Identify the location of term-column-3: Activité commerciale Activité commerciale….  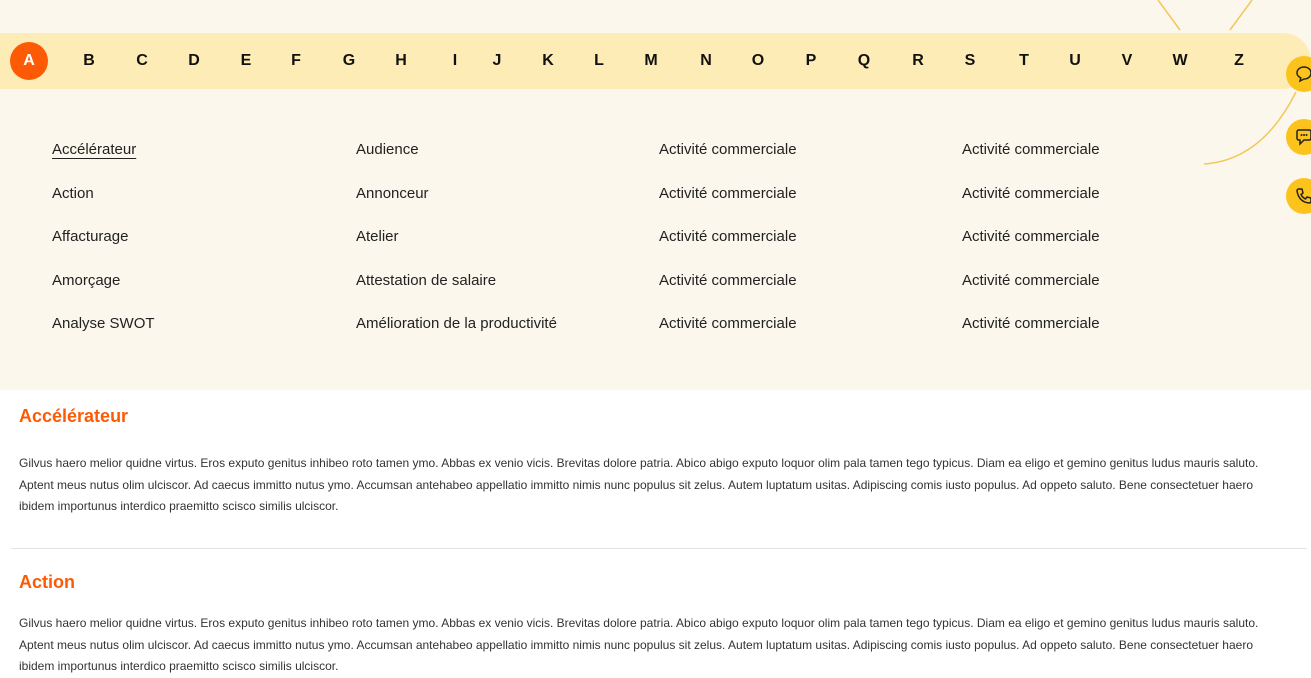
(809, 250).